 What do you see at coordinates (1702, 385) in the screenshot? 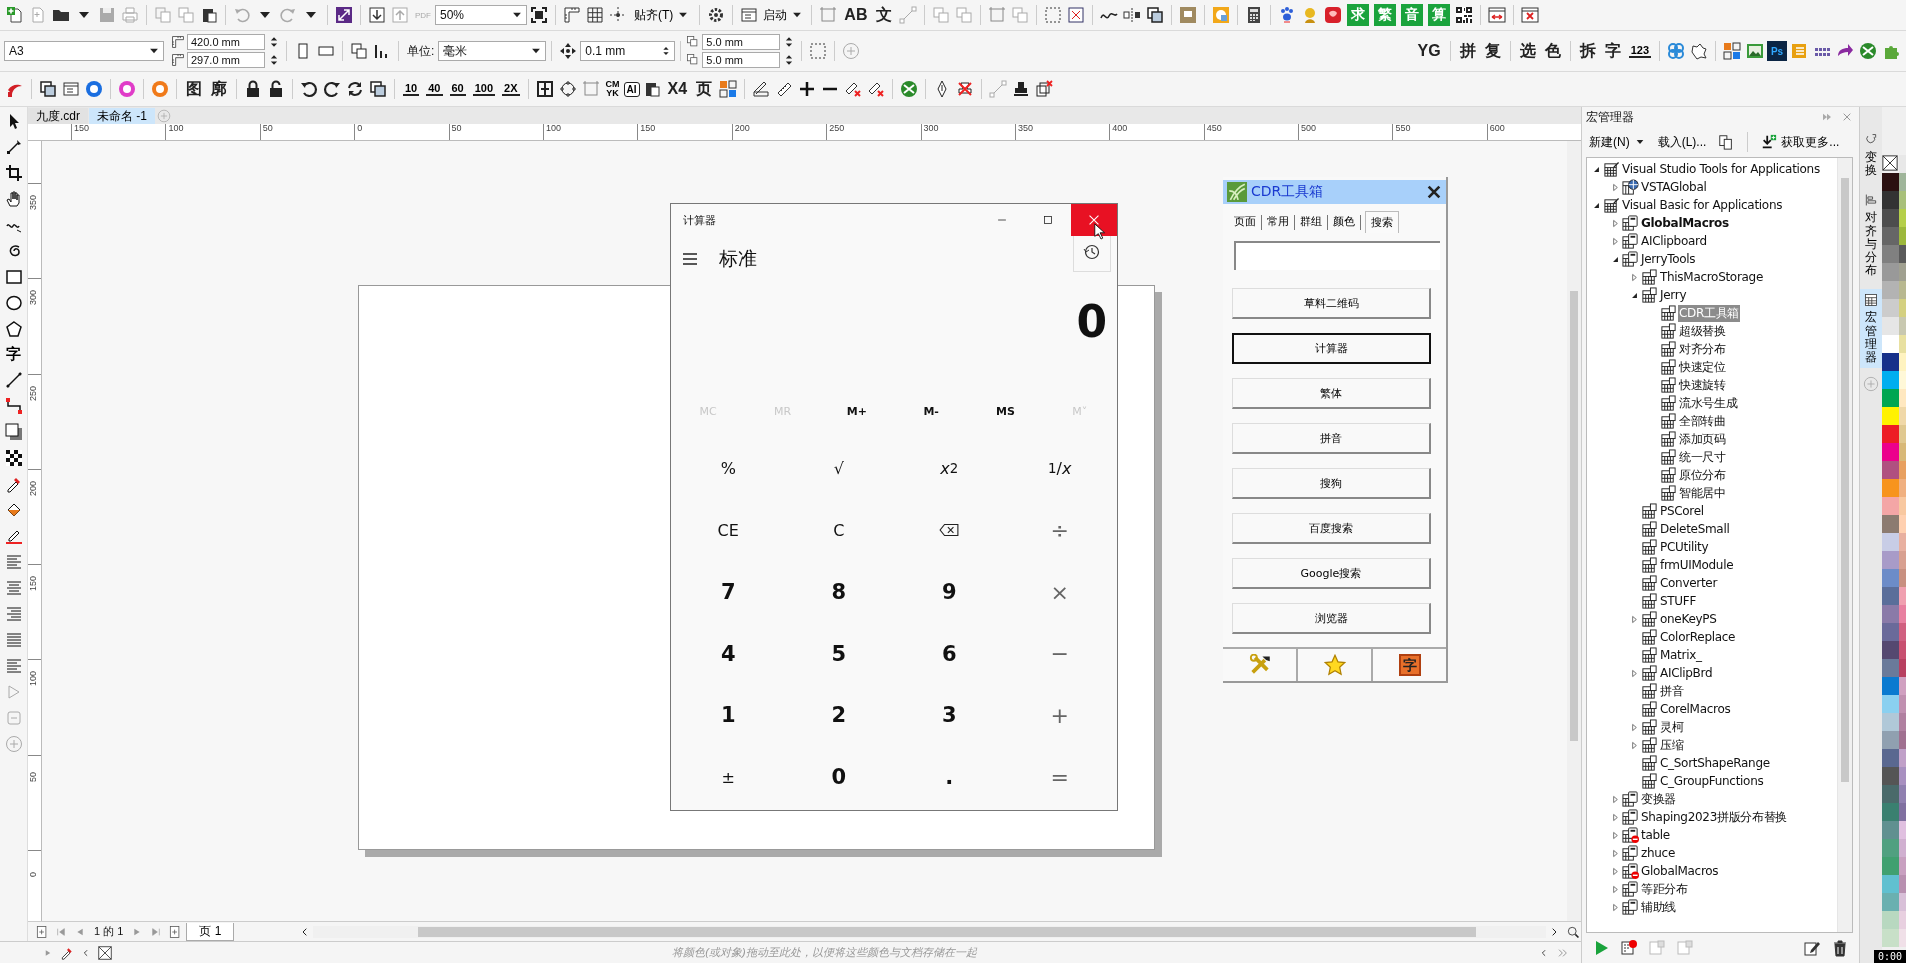
I see `tree-item: 快速旋转` at bounding box center [1702, 385].